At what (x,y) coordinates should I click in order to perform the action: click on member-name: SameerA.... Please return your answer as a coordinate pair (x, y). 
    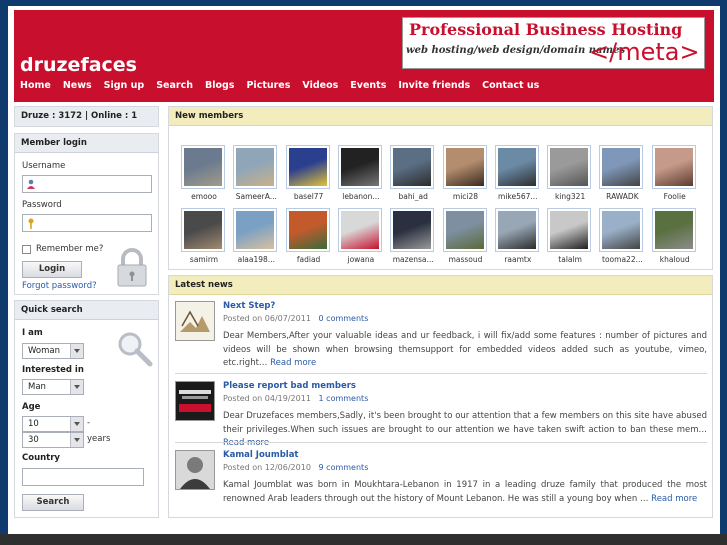
    Looking at the image, I should click on (256, 196).